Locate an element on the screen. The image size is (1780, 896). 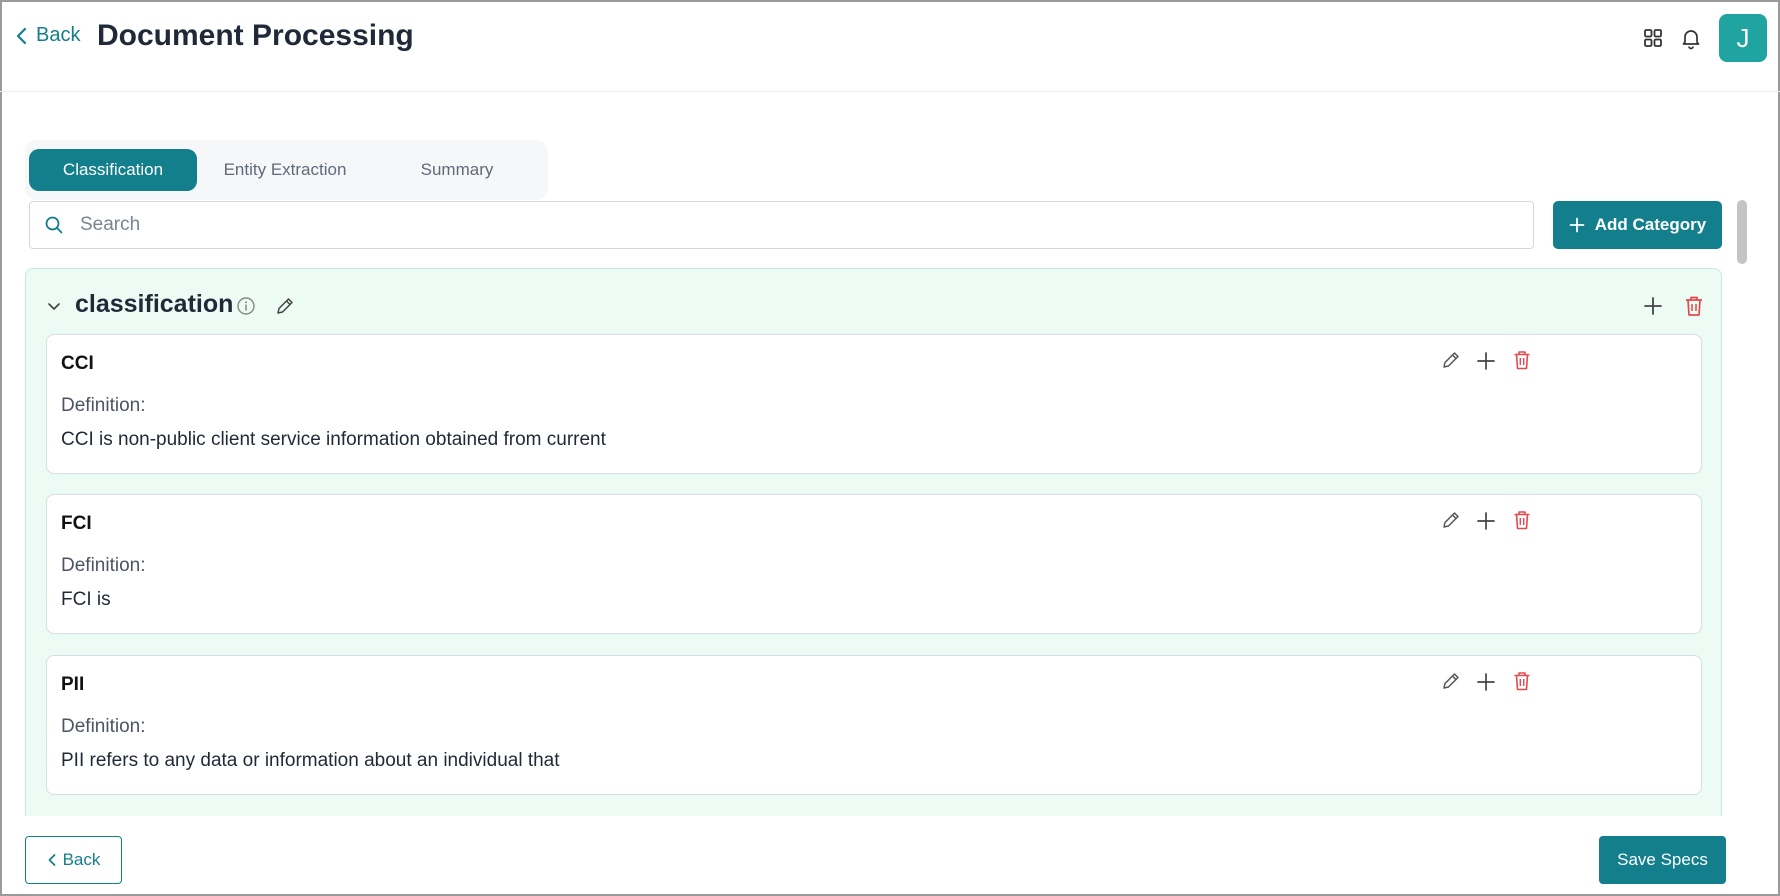
scrollbar-thumb is located at coordinates (1742, 232).